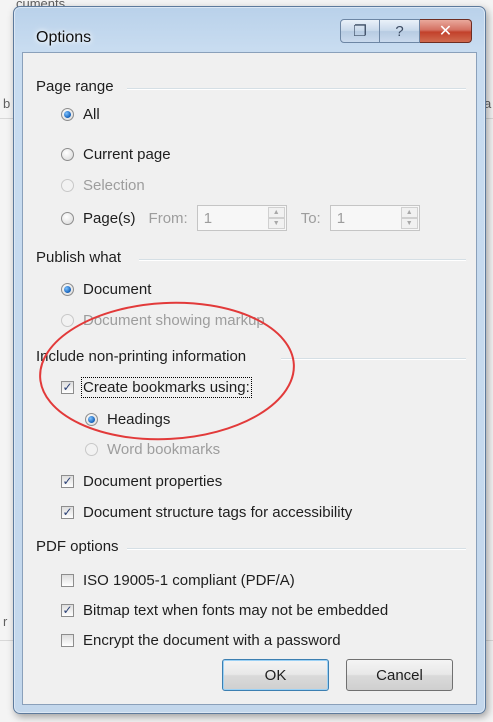 This screenshot has height=722, width=493. Describe the element at coordinates (77, 546) in the screenshot. I see `pdf-options-heading: PDF options` at that location.